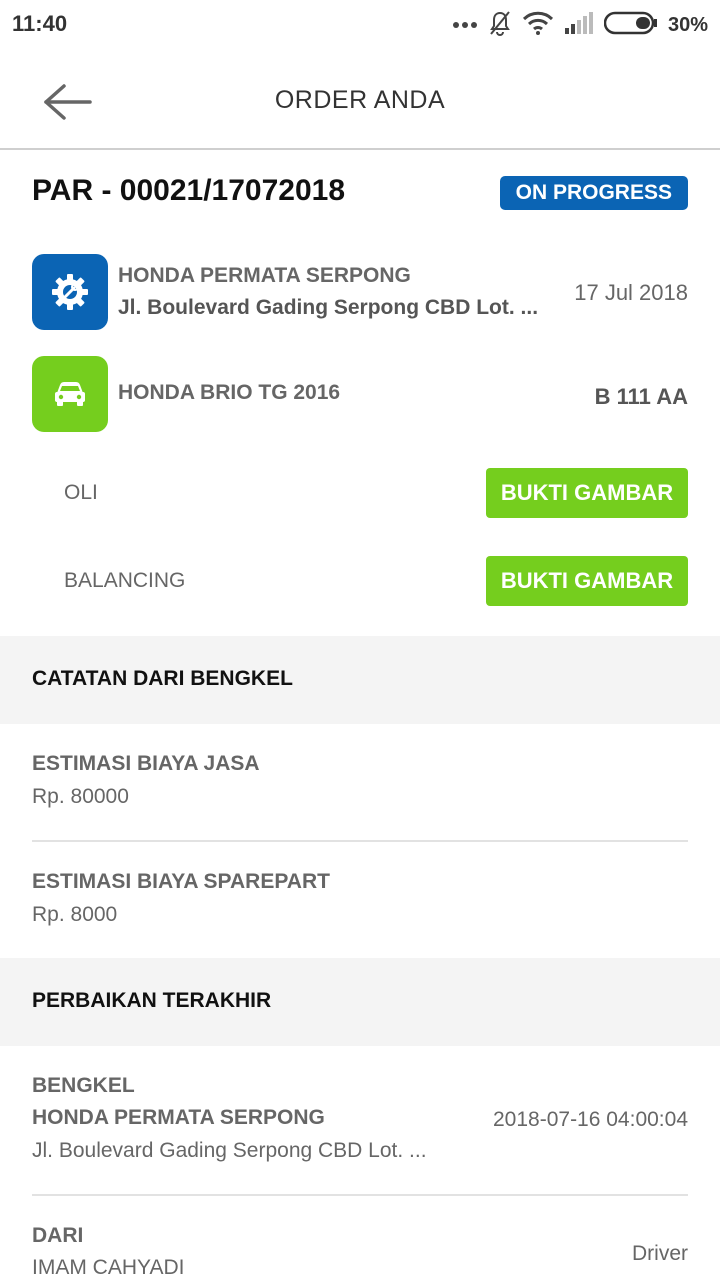  Describe the element at coordinates (687, 24) in the screenshot. I see `battery-percent: 30%` at that location.